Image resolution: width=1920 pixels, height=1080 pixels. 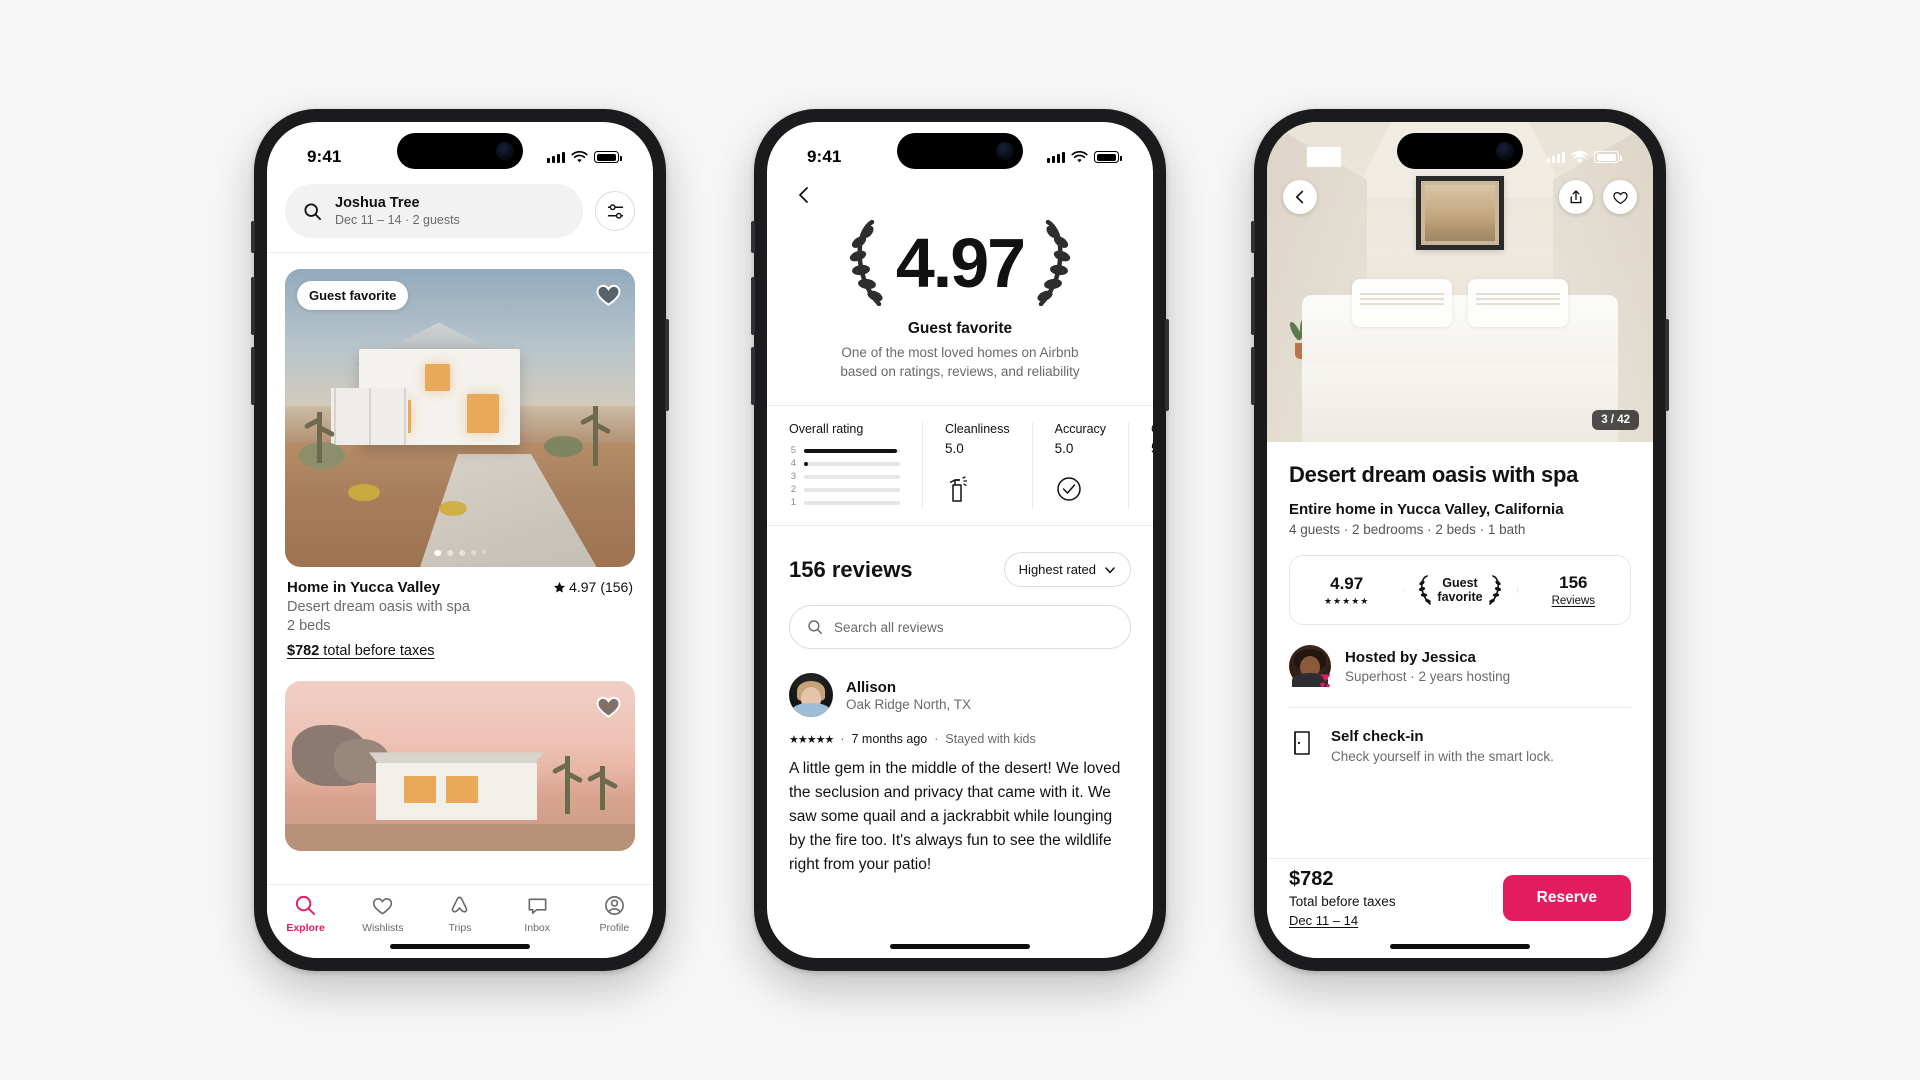 What do you see at coordinates (1460, 197) in the screenshot?
I see `listing-photo-actions` at bounding box center [1460, 197].